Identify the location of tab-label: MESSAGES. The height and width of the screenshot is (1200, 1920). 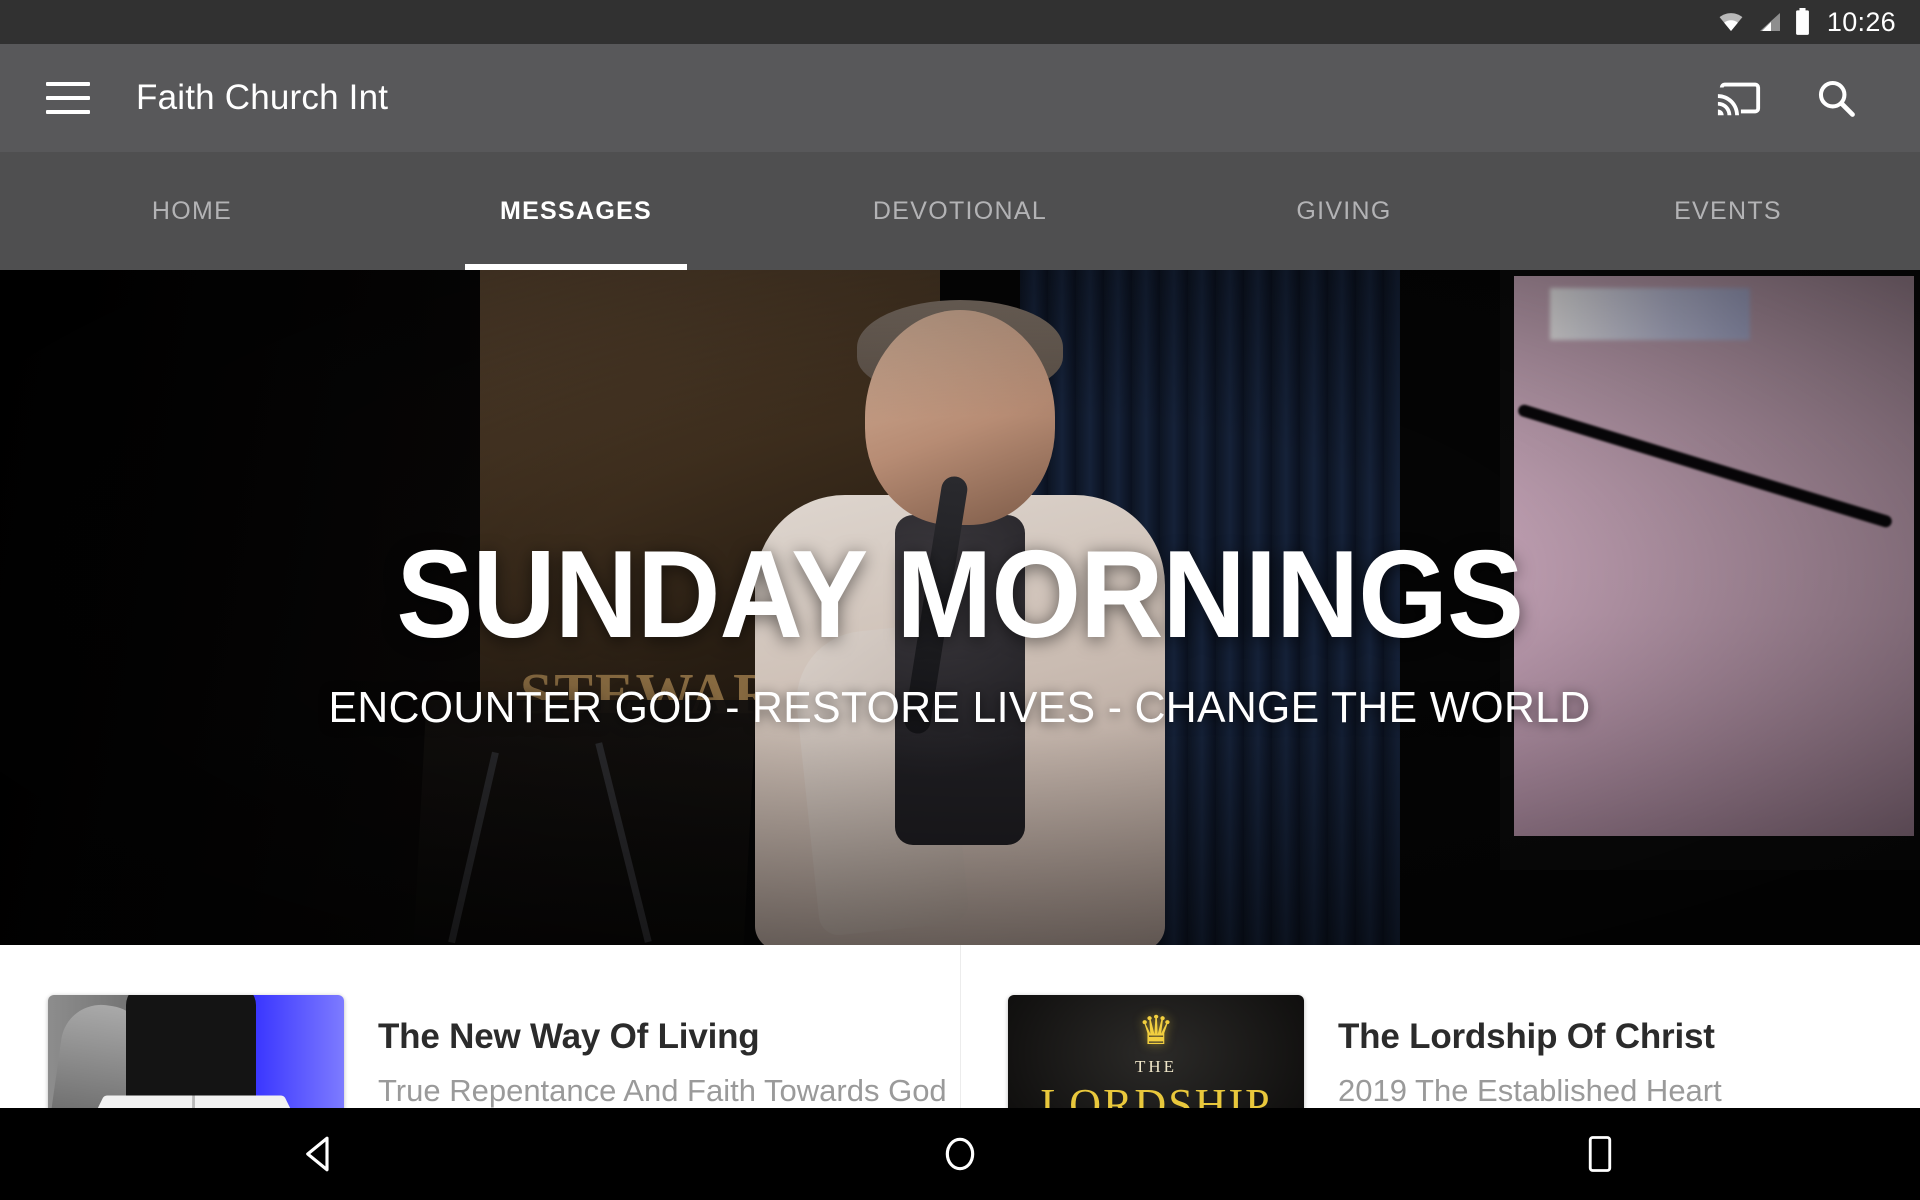
(576, 210).